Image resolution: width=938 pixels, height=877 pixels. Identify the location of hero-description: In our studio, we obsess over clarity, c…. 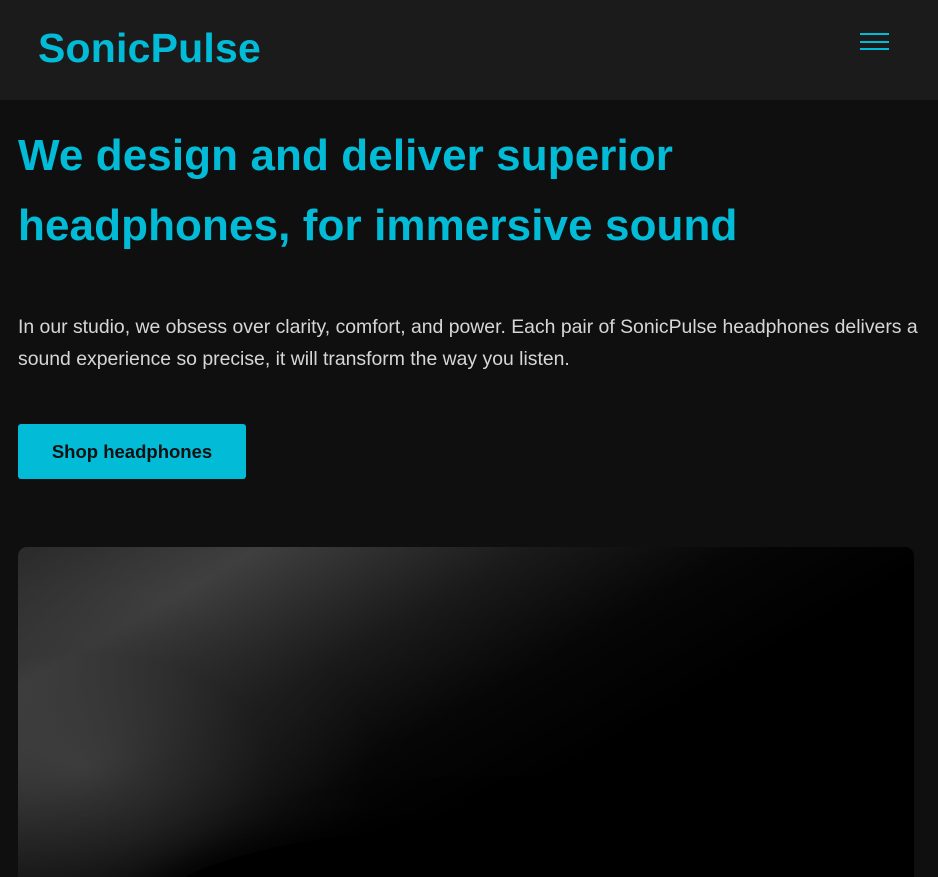
(468, 343).